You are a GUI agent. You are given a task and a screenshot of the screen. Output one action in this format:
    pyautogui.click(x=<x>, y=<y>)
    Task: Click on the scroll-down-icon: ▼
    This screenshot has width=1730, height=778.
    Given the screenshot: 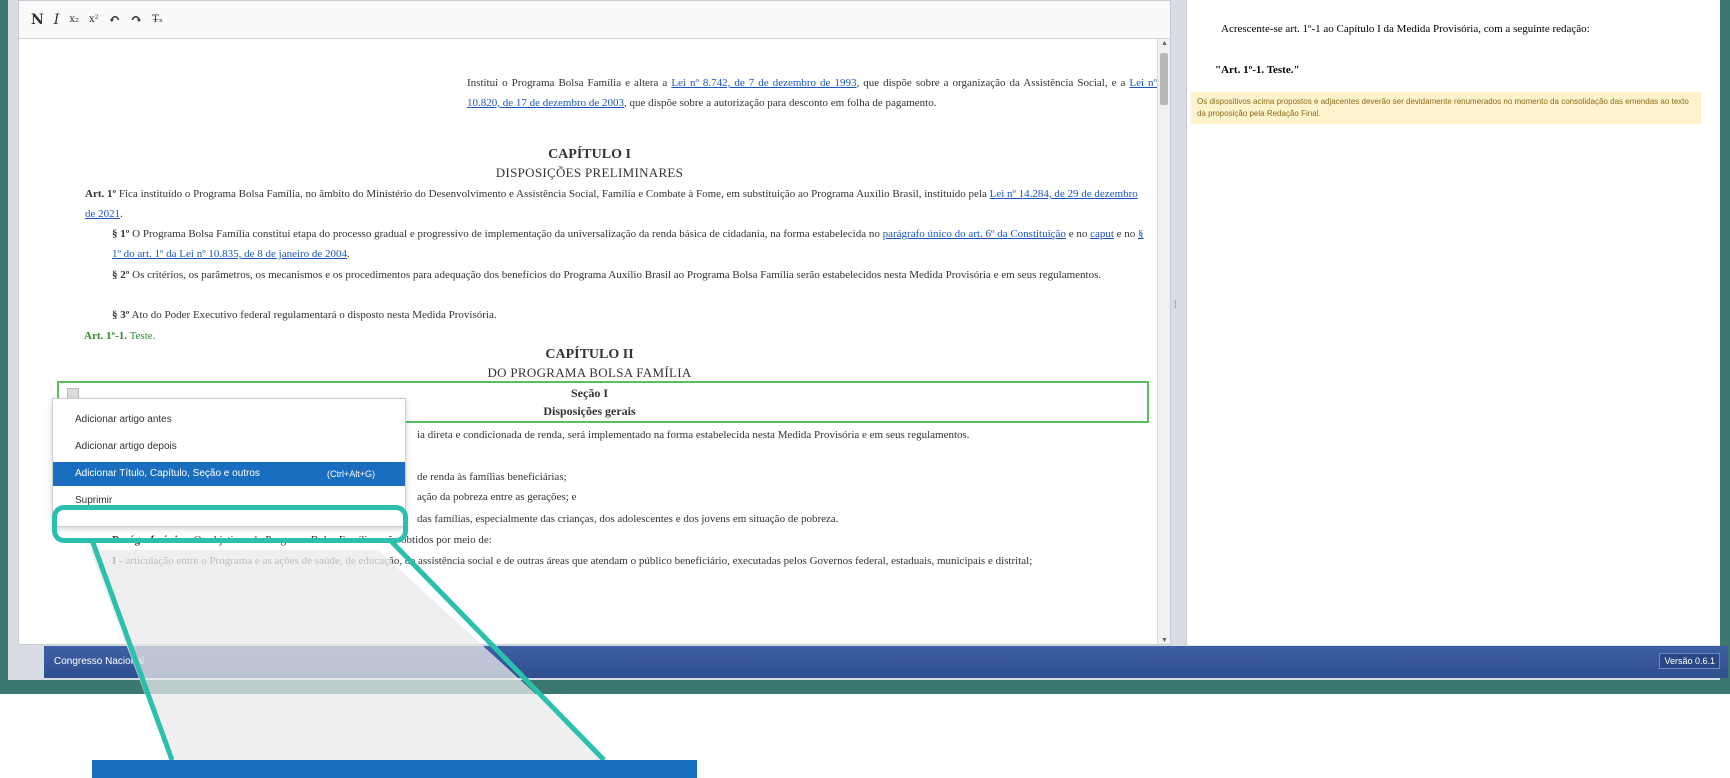 What is the action you would take?
    pyautogui.click(x=1164, y=640)
    